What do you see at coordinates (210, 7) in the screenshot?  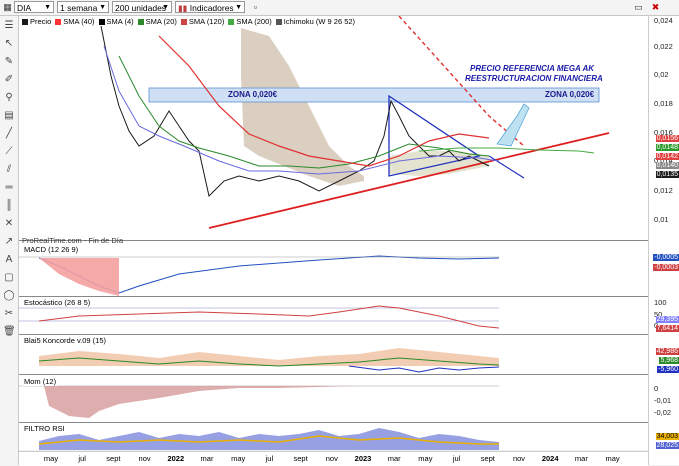 I see `indicators-select: ▮▮ Indicadores ▼` at bounding box center [210, 7].